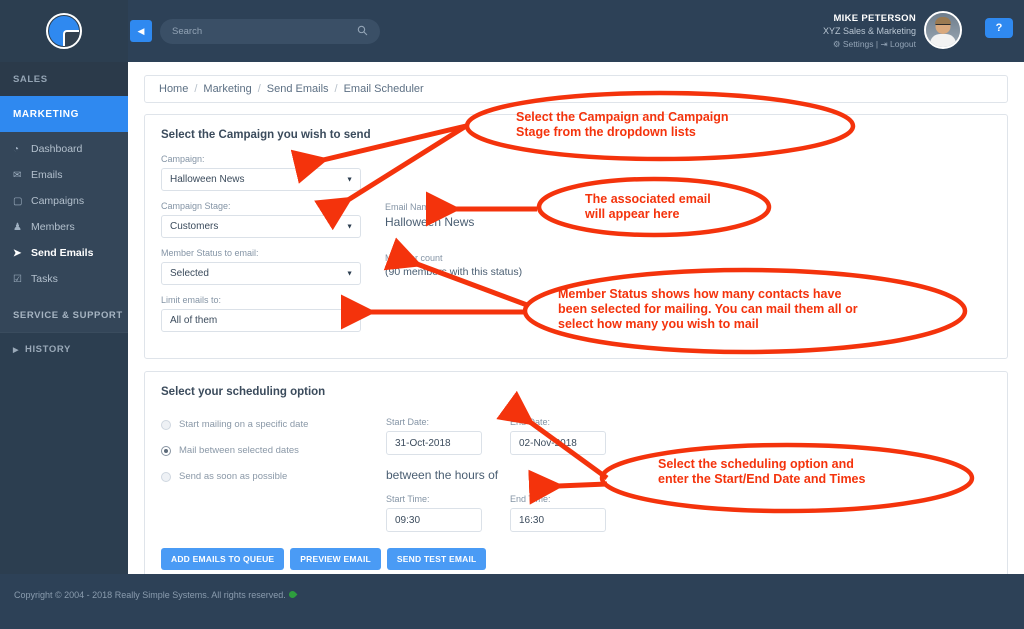 The width and height of the screenshot is (1024, 629). I want to click on field-member-status: Member Status to email: Selected ▼, so click(267, 266).